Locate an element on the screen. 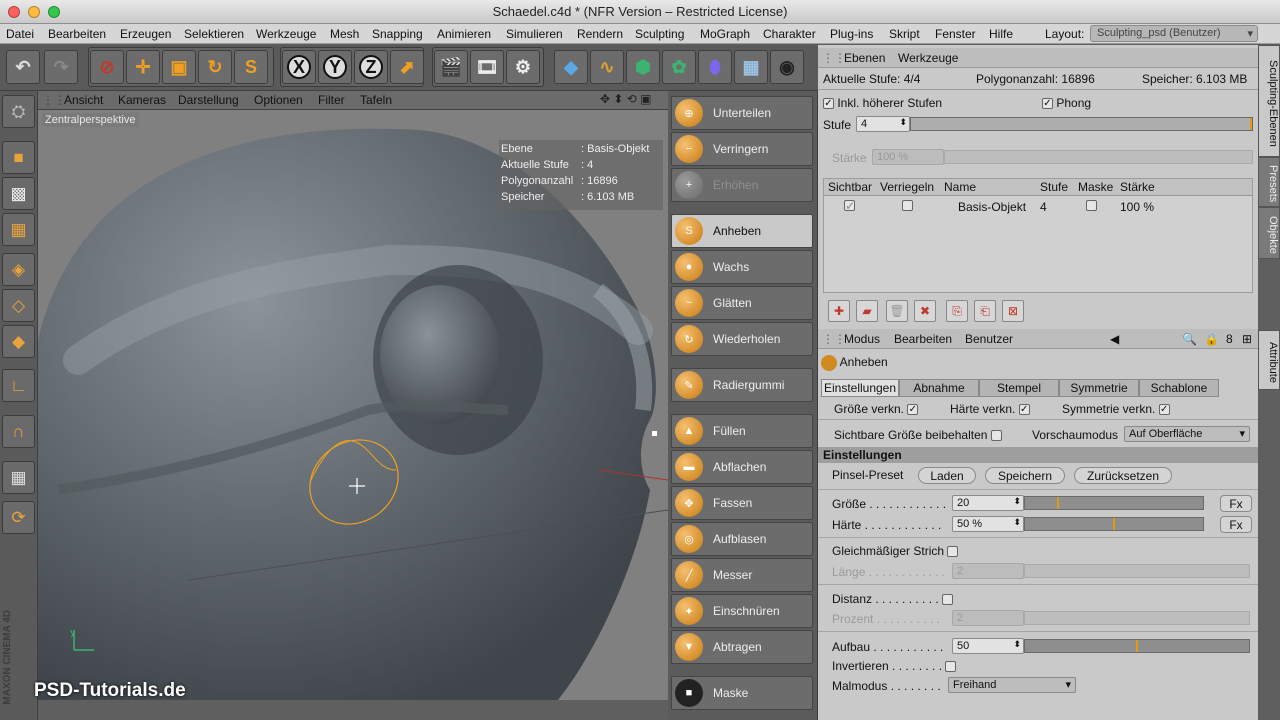 This screenshot has width=1280, height=720. even-stroke-checkbox: Gleichmäßiger Strich is located at coordinates (895, 551).